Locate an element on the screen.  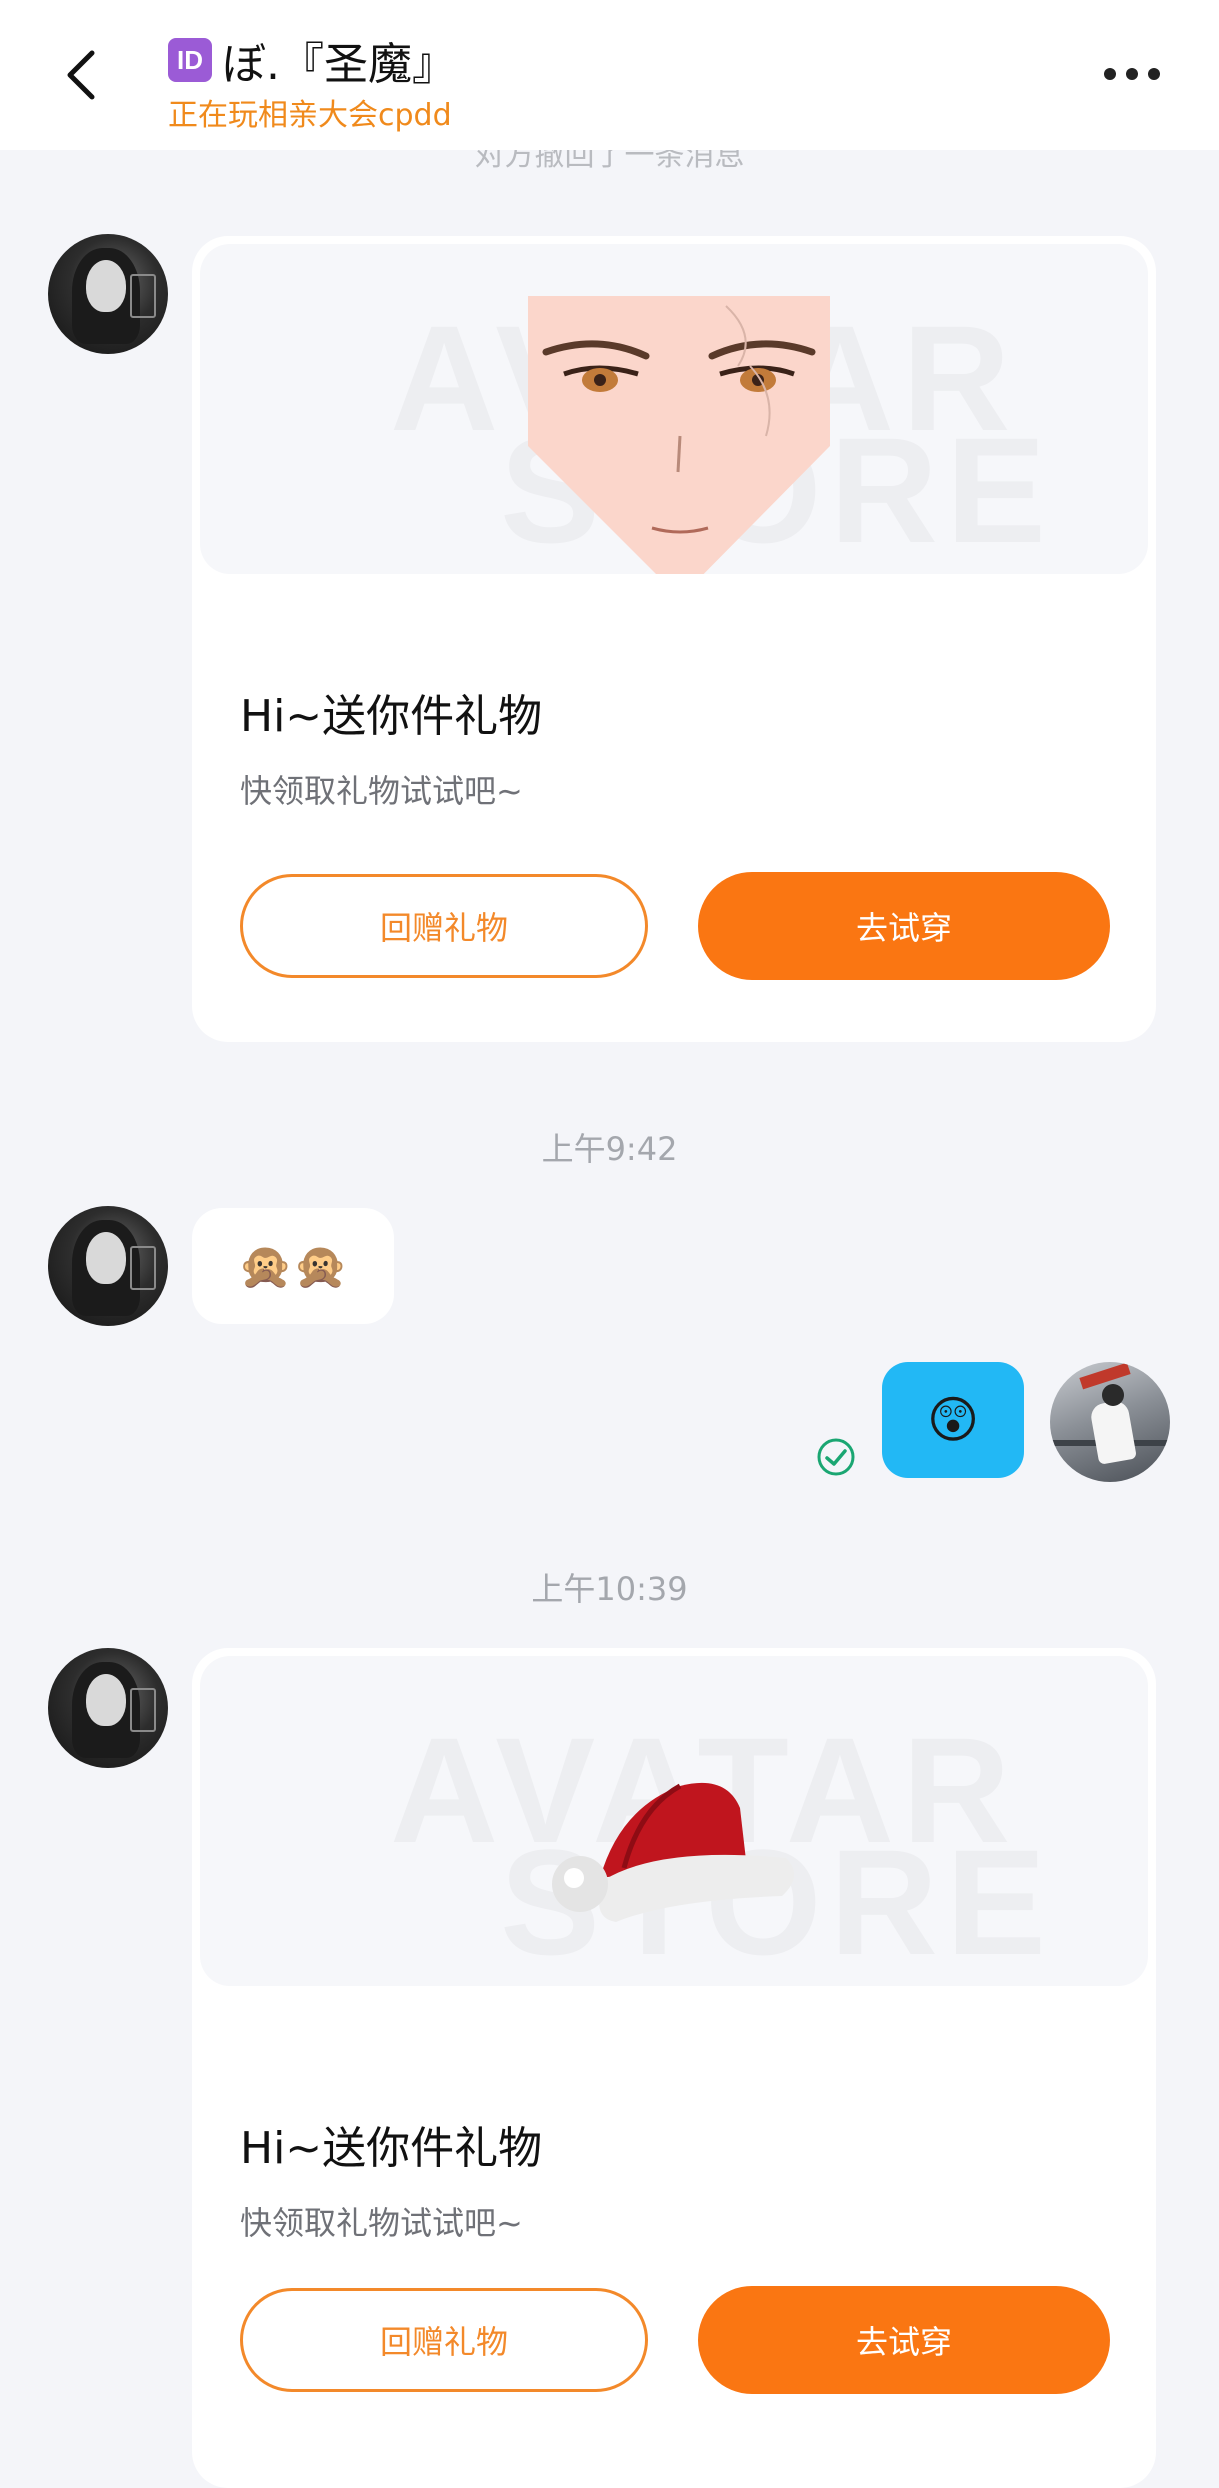
outgoing-message-bubble: 😲 is located at coordinates (953, 1420).